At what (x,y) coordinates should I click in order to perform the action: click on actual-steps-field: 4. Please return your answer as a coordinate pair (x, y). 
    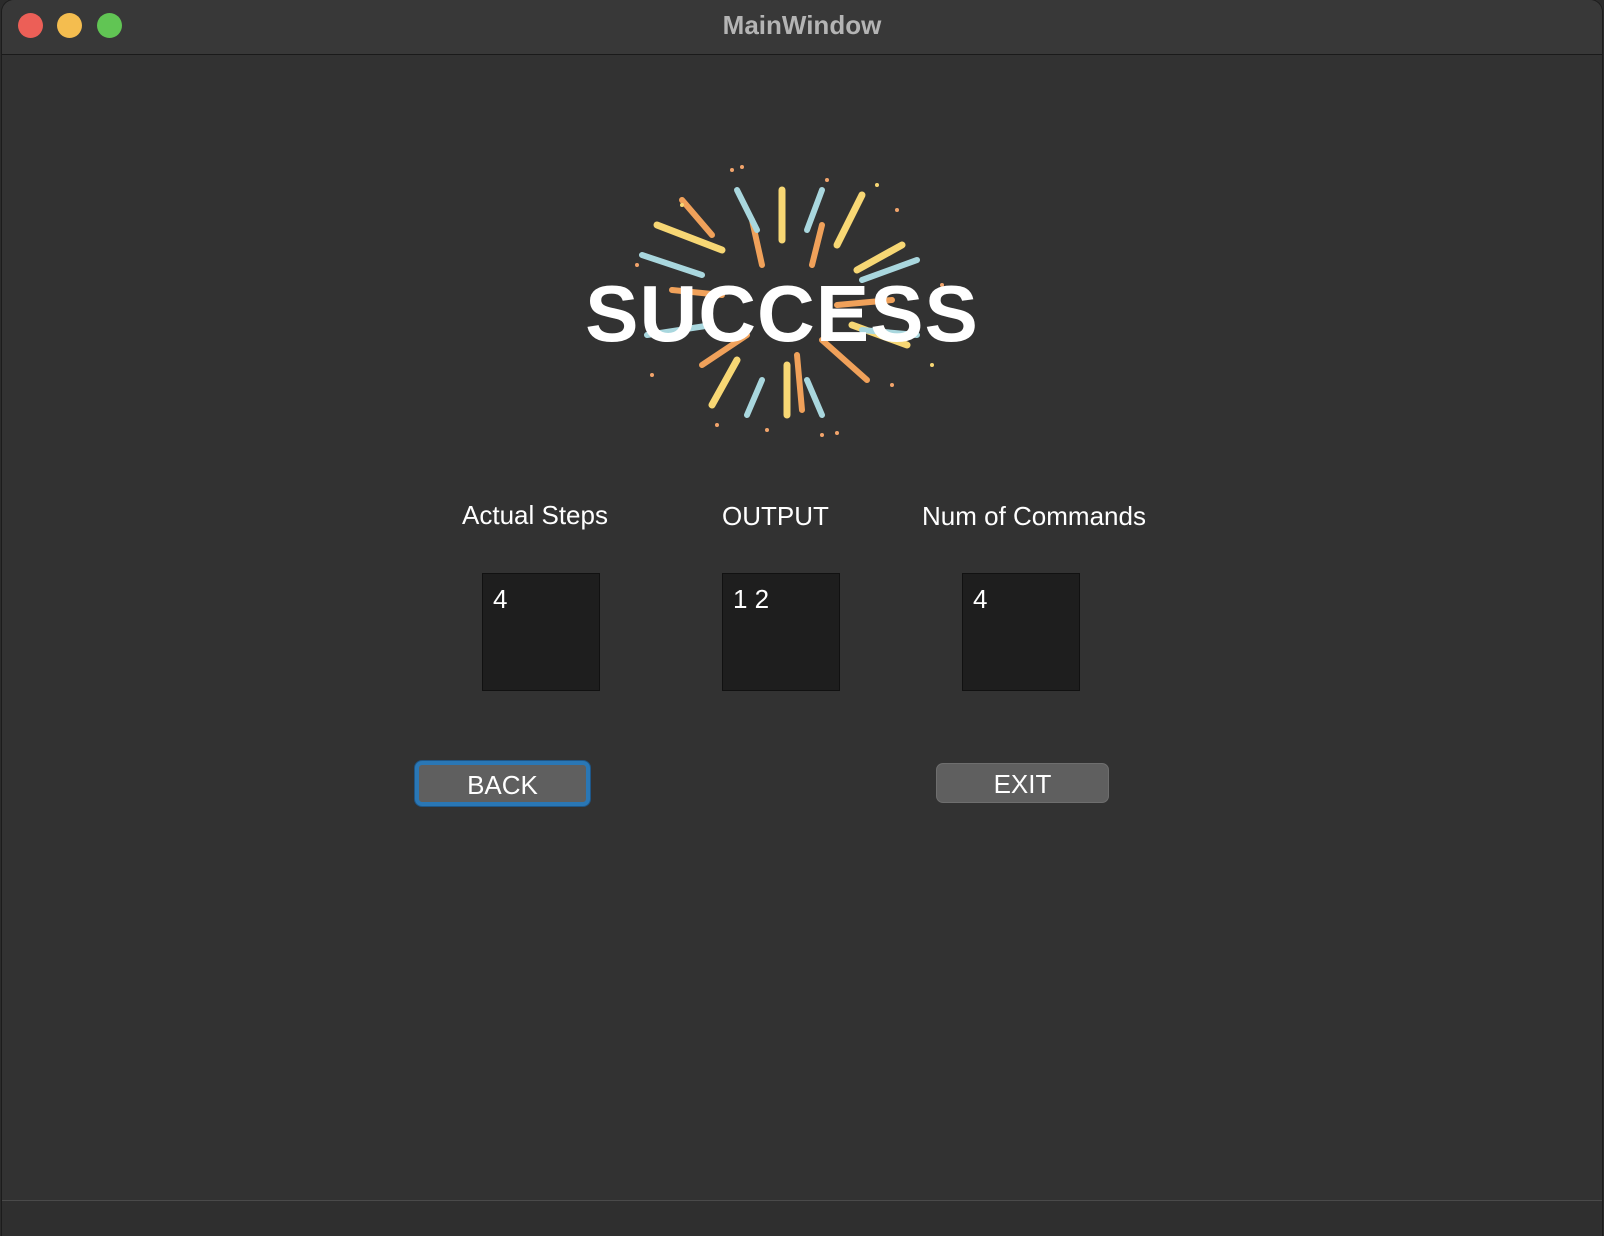
    Looking at the image, I should click on (541, 632).